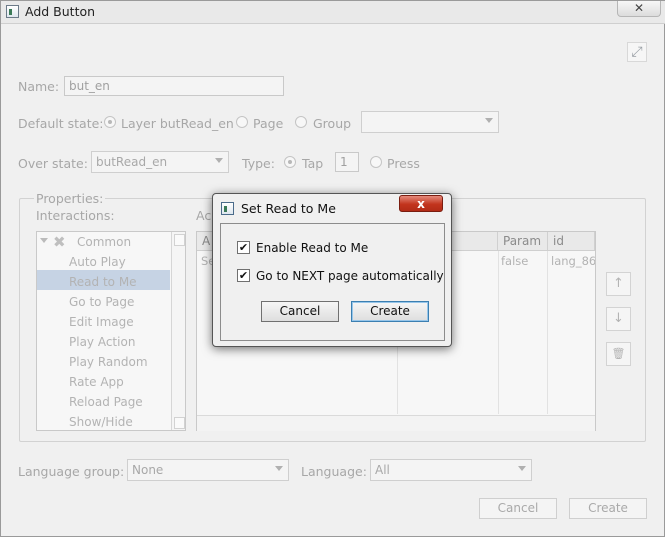  I want to click on table-cell-id: lang_86, so click(573, 261).